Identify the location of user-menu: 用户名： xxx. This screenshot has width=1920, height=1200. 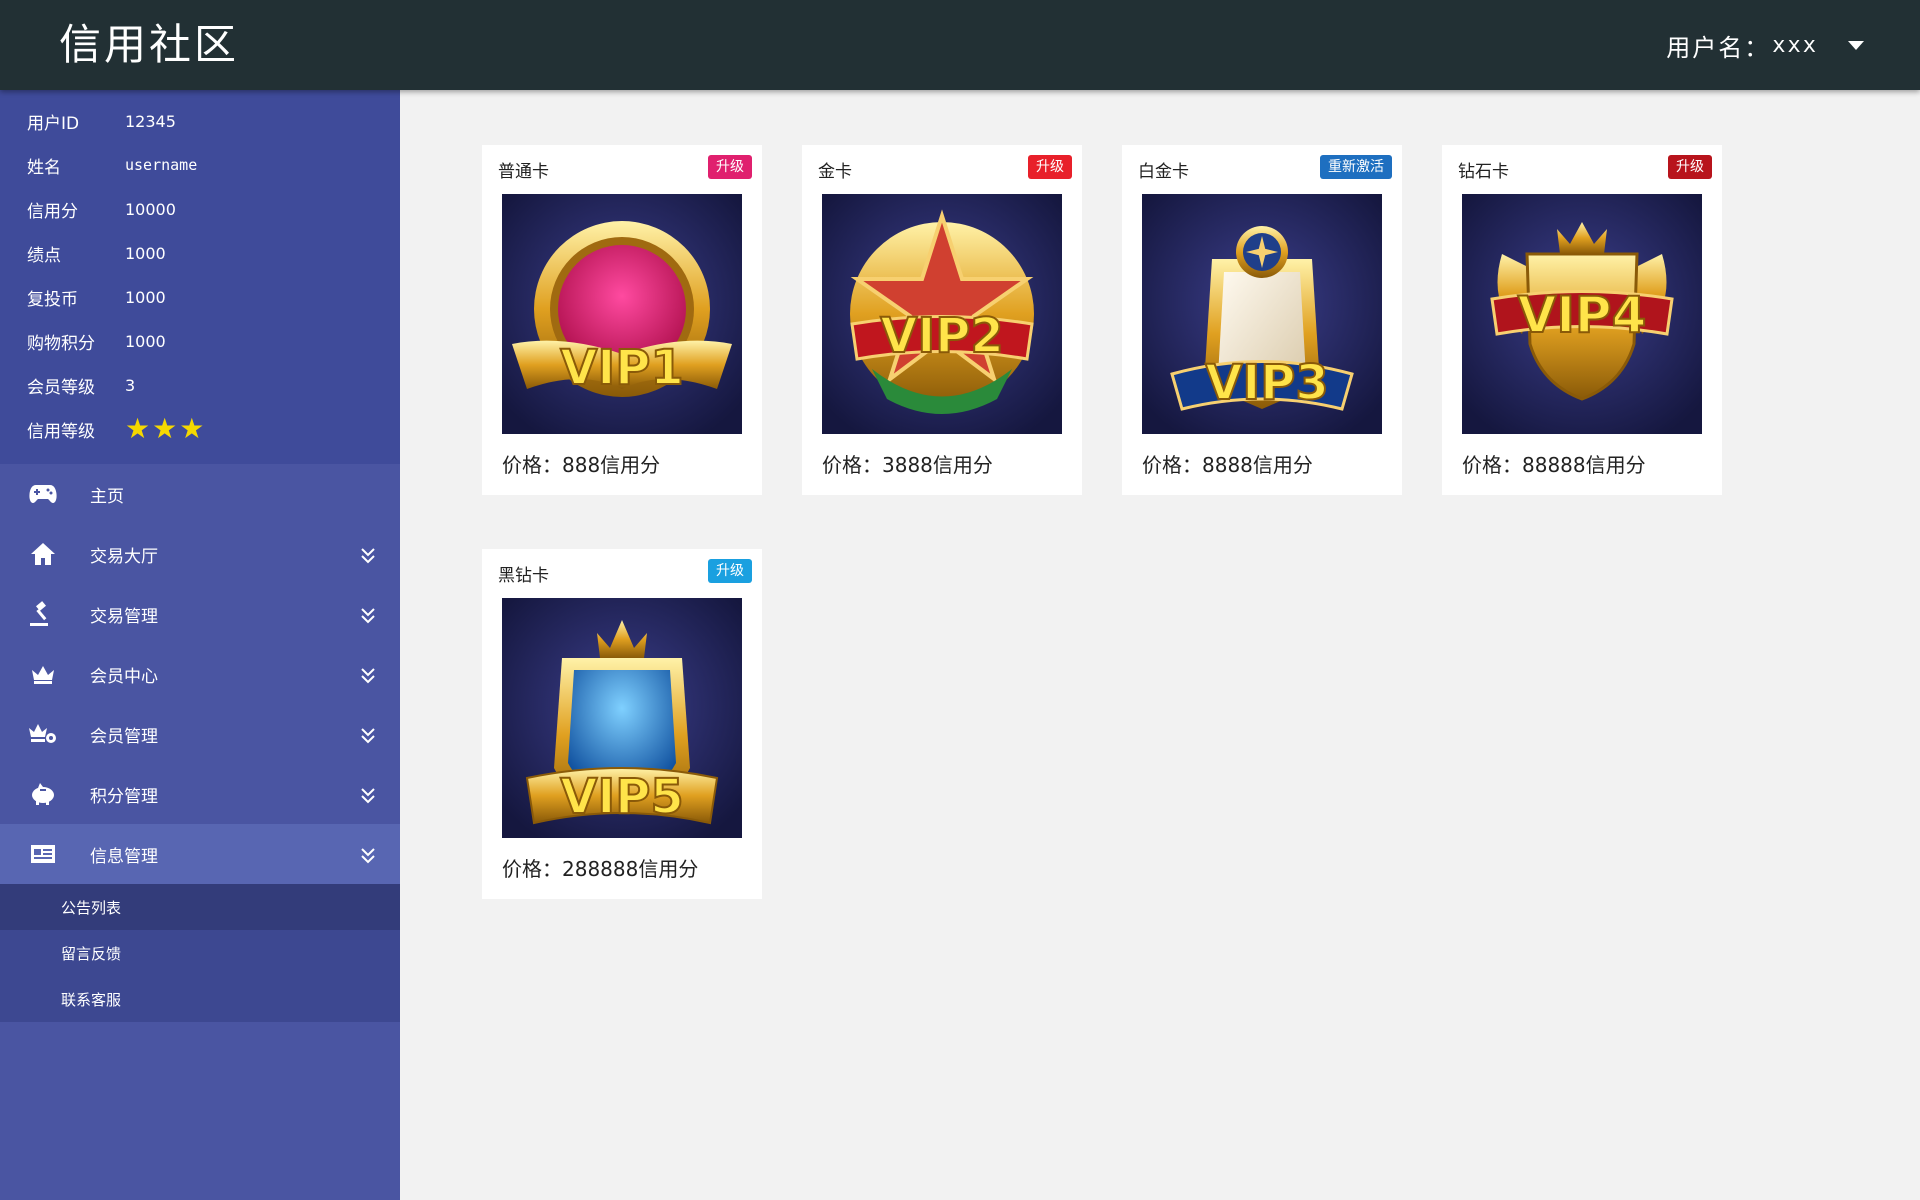
(1765, 45).